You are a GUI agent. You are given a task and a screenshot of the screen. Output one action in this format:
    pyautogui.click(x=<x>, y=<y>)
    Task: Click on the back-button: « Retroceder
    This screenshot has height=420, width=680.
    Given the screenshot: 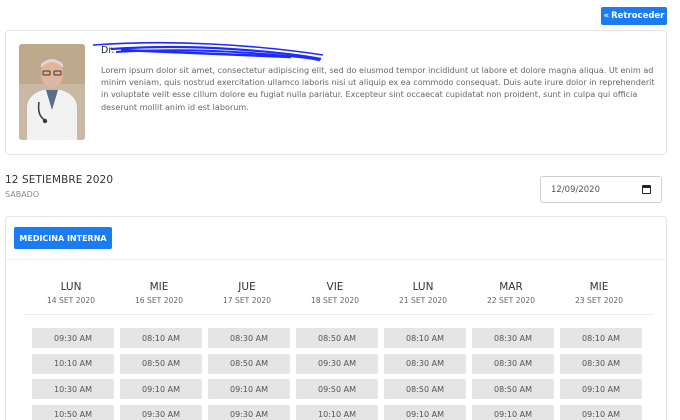 What is the action you would take?
    pyautogui.click(x=634, y=16)
    